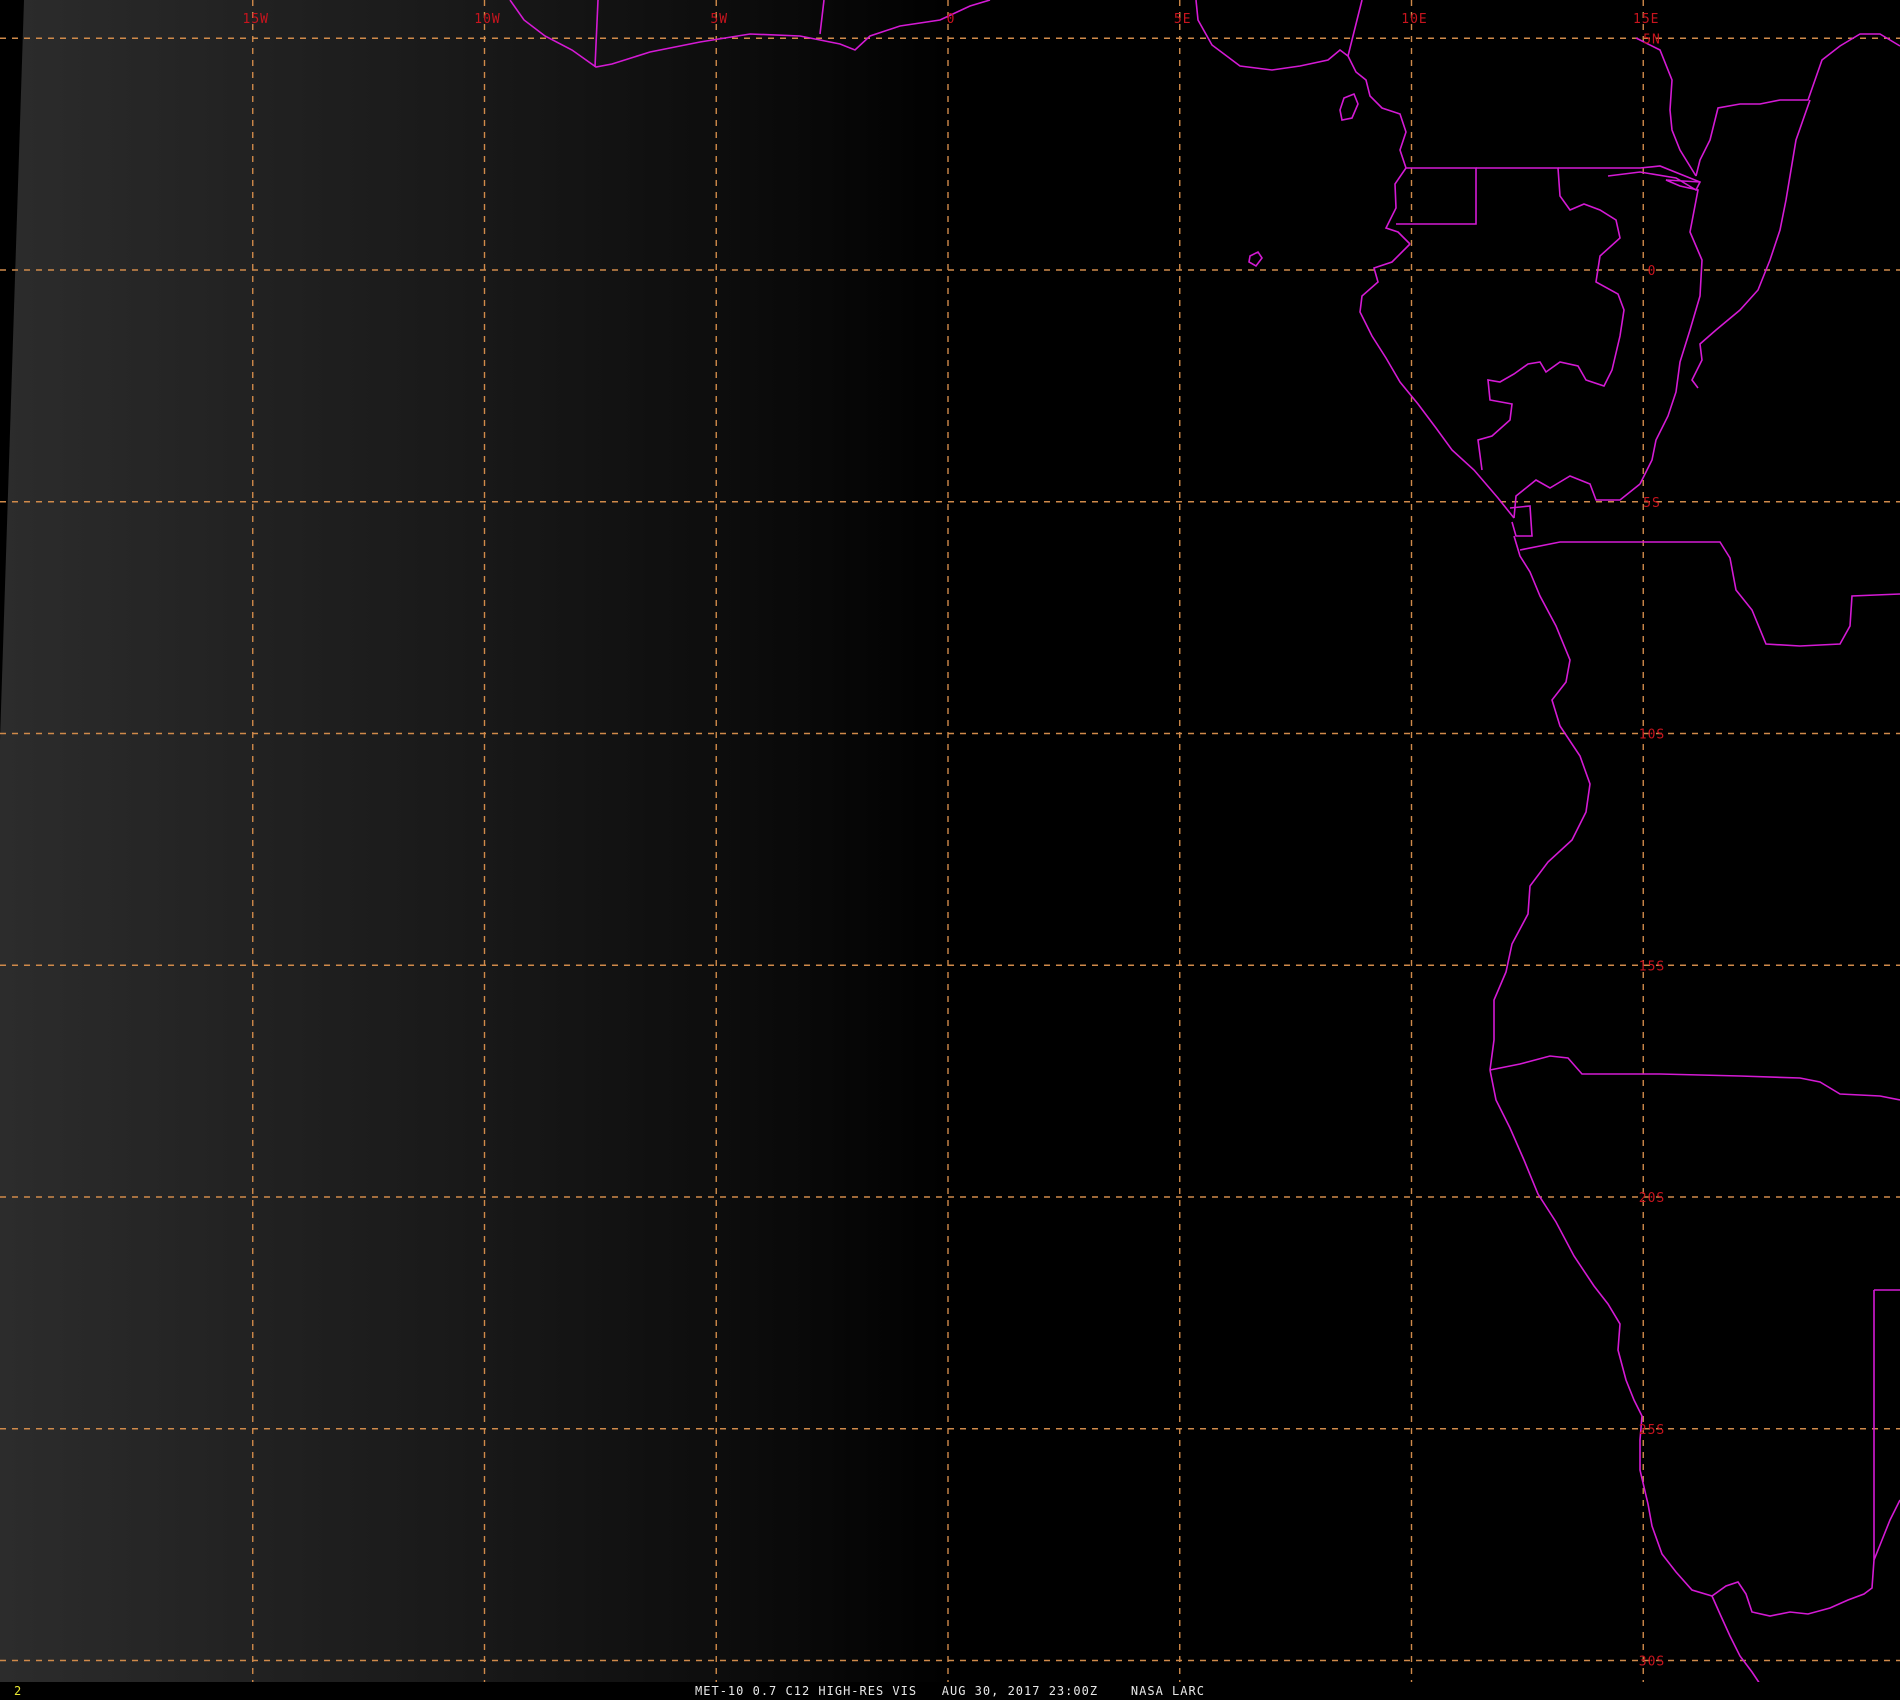 The width and height of the screenshot is (1900, 1700). I want to click on nigeria-coast, so click(1279, 35).